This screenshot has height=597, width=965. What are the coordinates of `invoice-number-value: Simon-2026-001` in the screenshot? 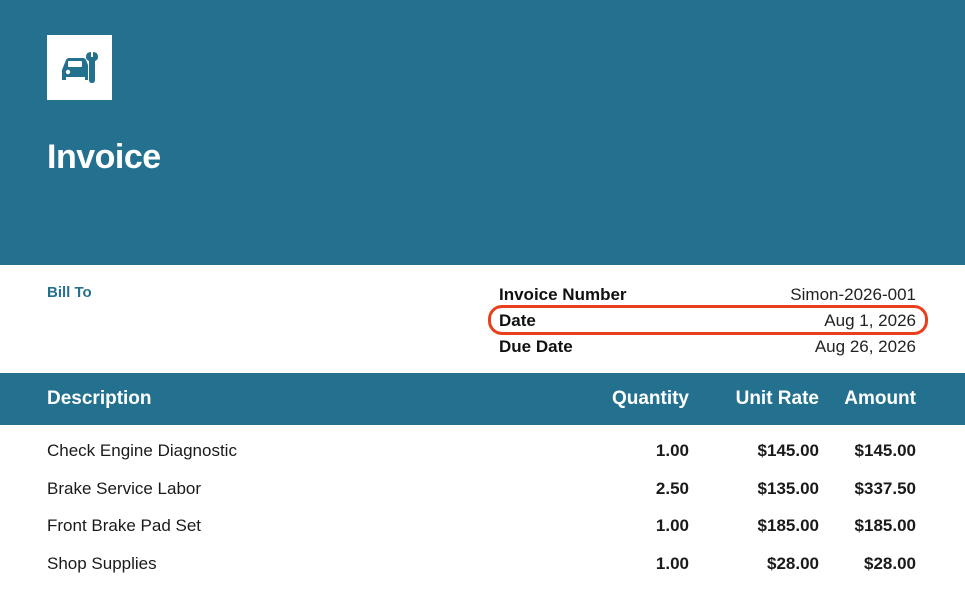 It's located at (853, 294).